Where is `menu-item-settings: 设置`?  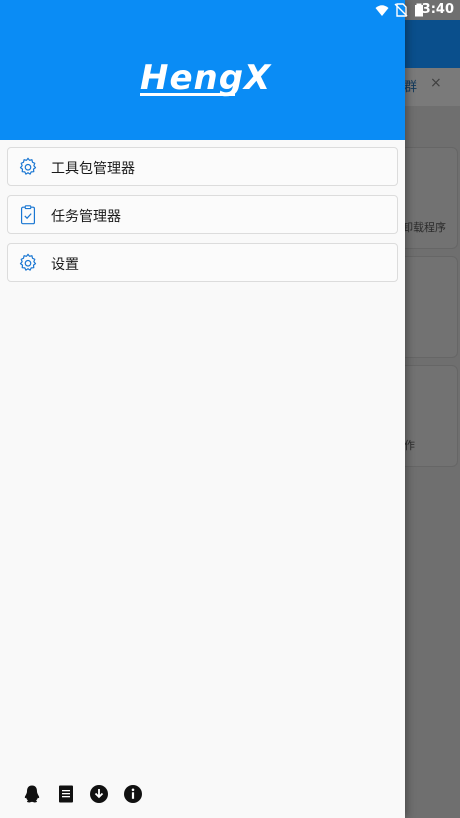
menu-item-settings: 设置 is located at coordinates (202, 262).